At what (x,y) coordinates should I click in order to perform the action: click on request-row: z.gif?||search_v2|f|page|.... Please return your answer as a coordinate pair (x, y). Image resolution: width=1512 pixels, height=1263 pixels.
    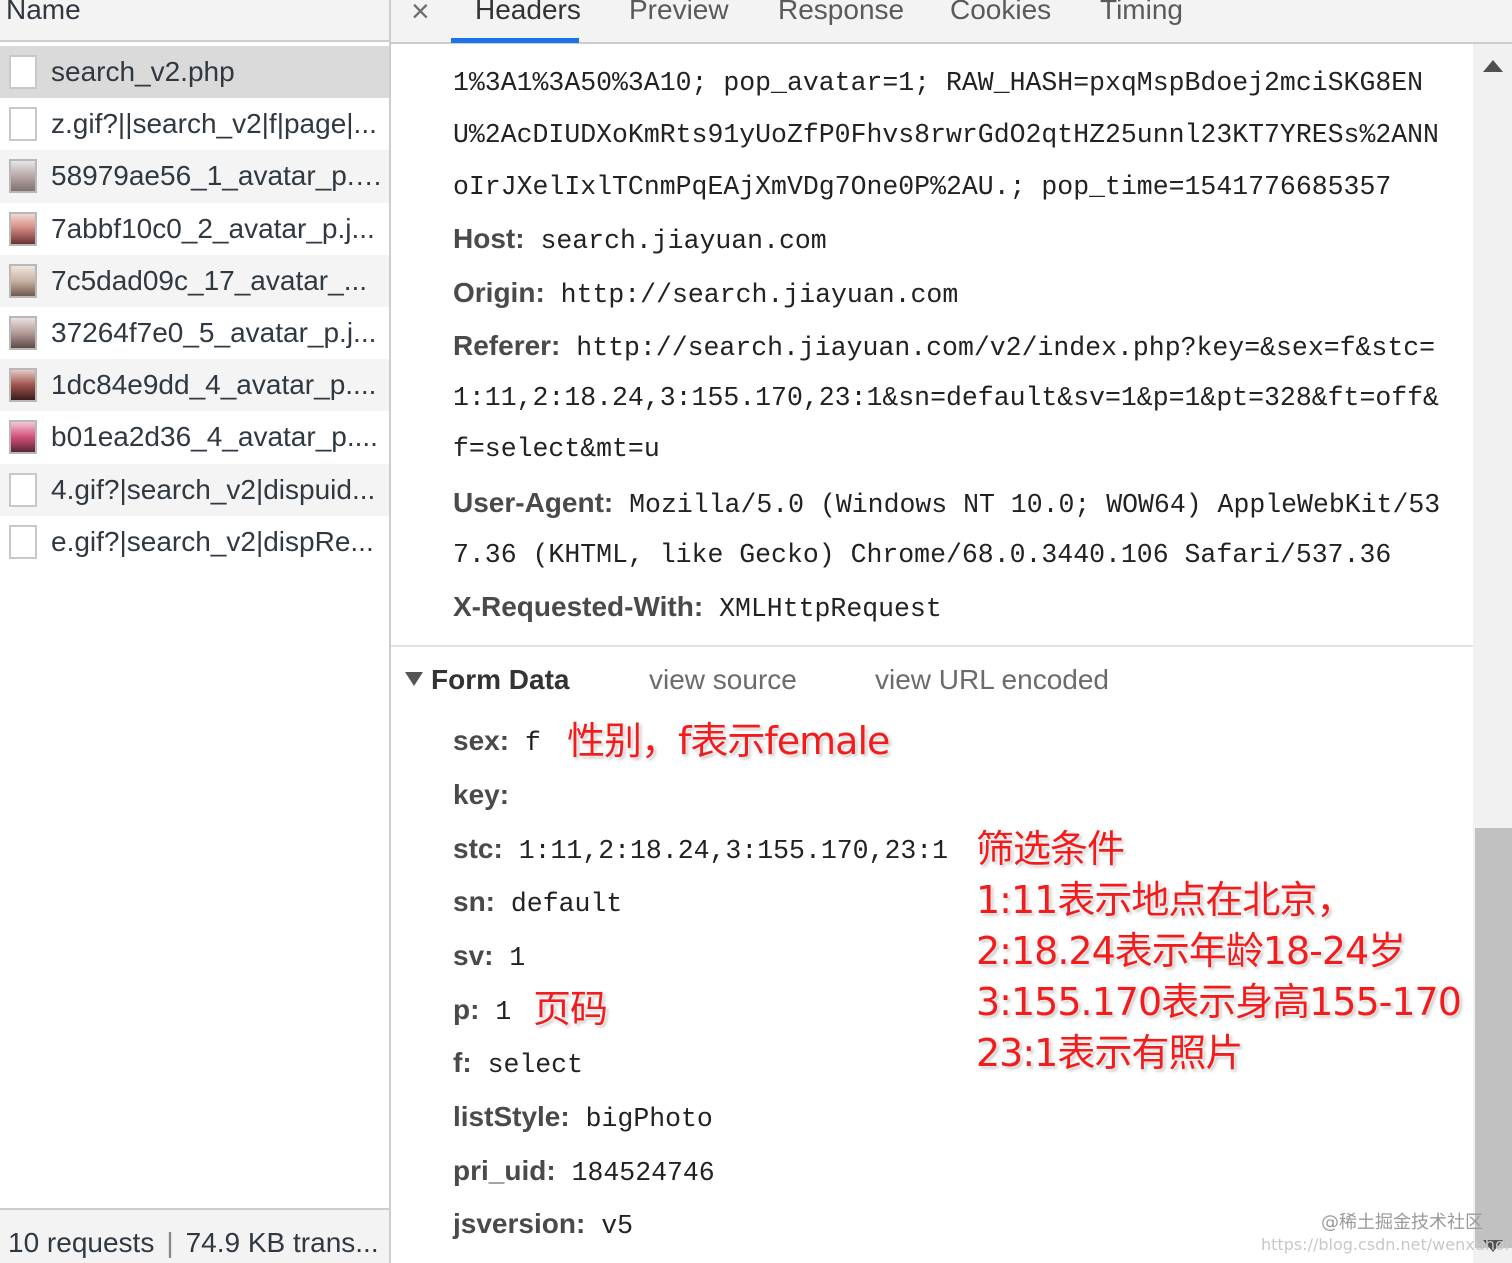
    Looking at the image, I should click on (194, 124).